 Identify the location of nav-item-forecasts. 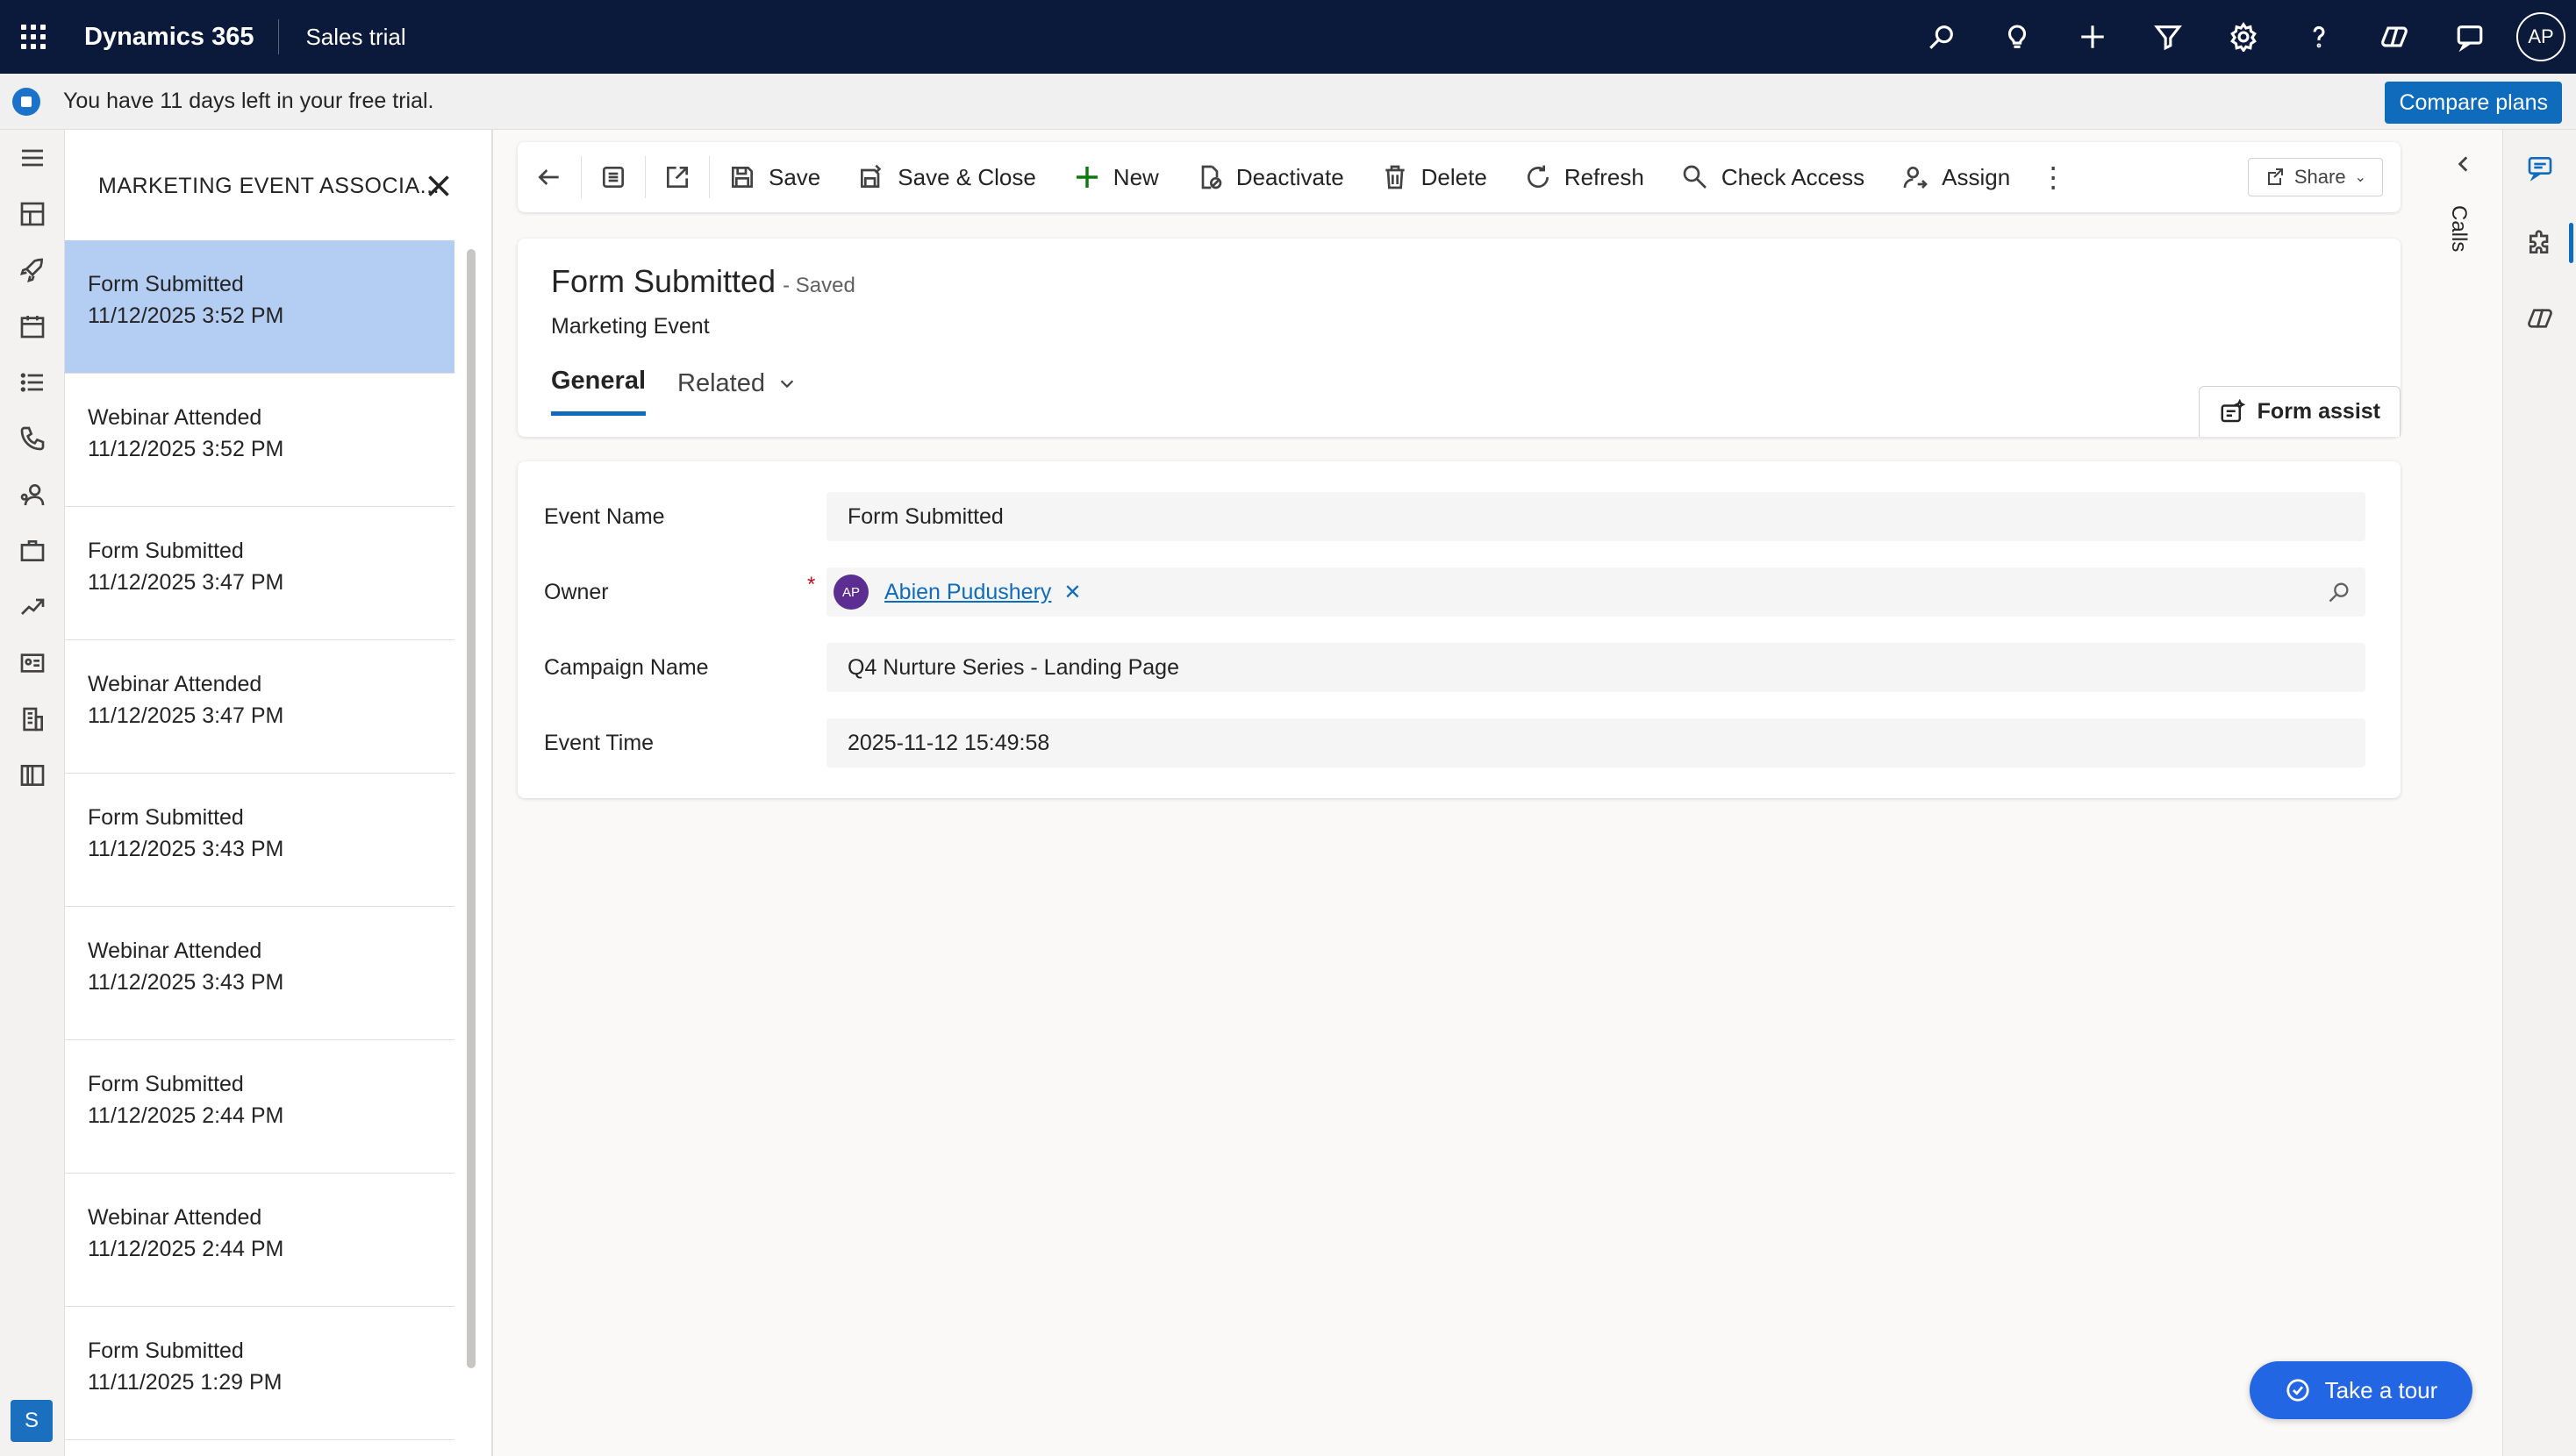
(32, 607).